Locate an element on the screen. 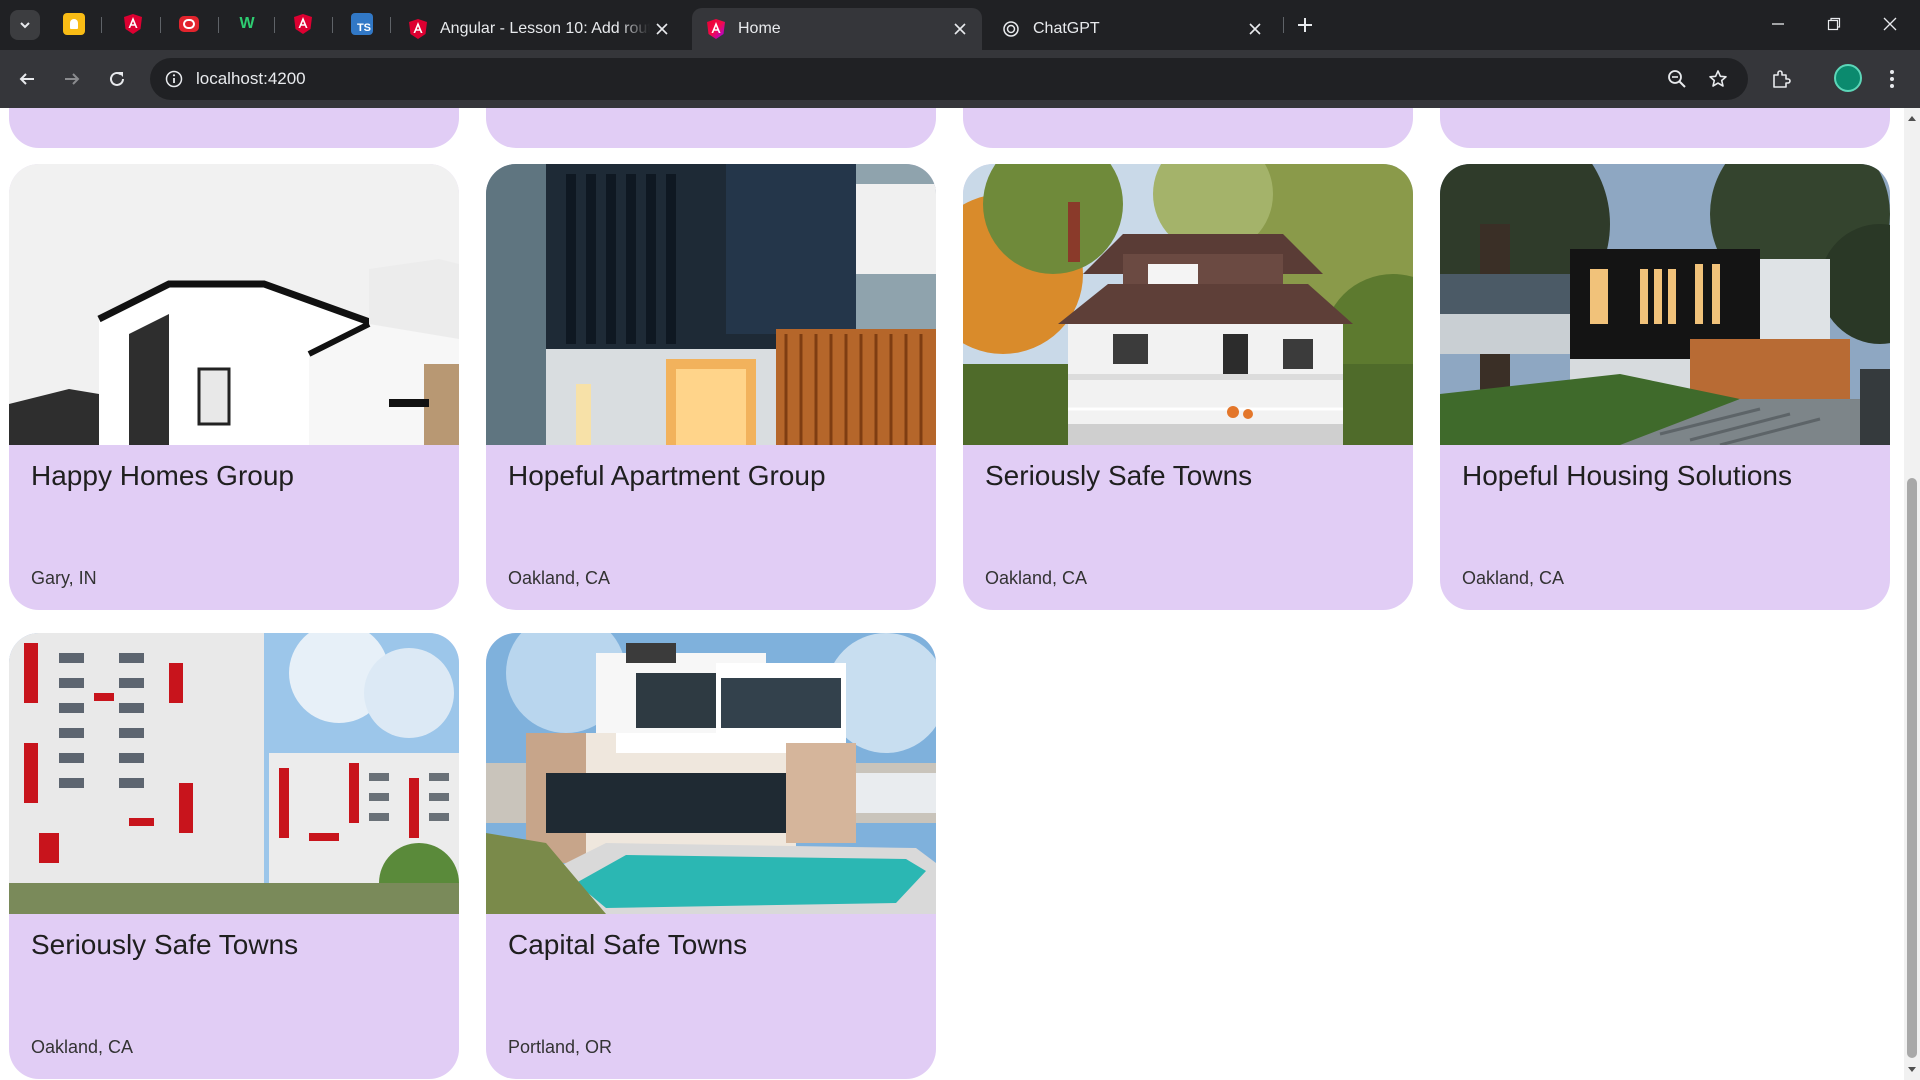 This screenshot has width=1920, height=1080. tab-title: Angular - Lesson 10: Add routes is located at coordinates (545, 28).